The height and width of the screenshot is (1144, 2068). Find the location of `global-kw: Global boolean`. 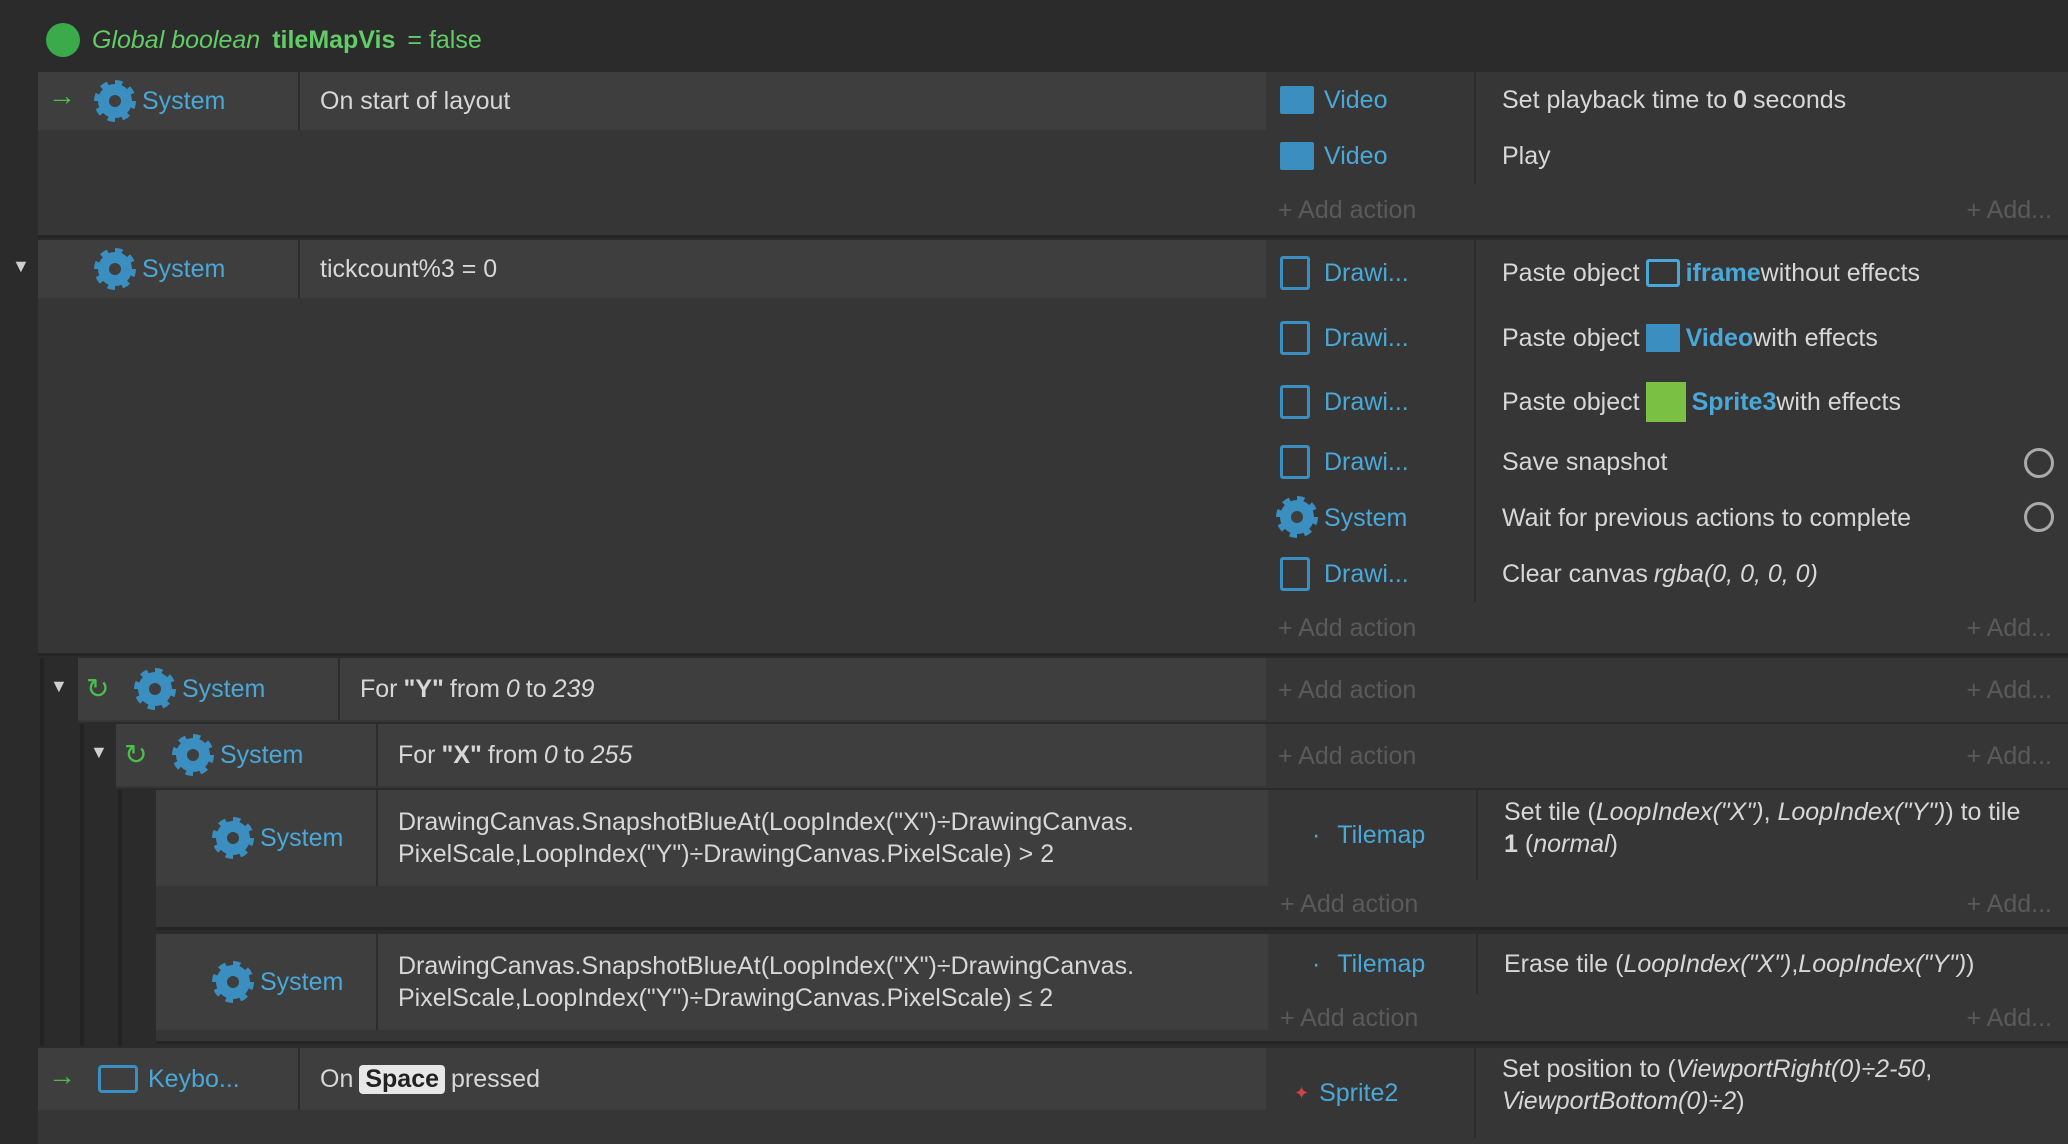

global-kw: Global boolean is located at coordinates (176, 39).